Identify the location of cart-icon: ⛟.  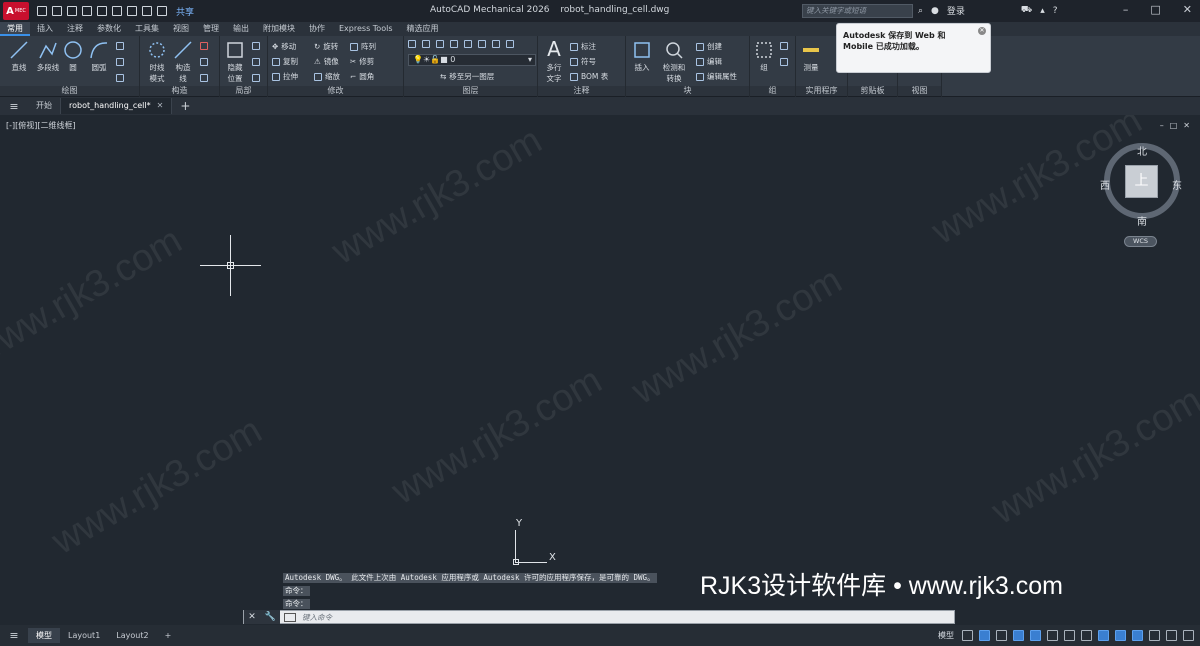
(1026, 10).